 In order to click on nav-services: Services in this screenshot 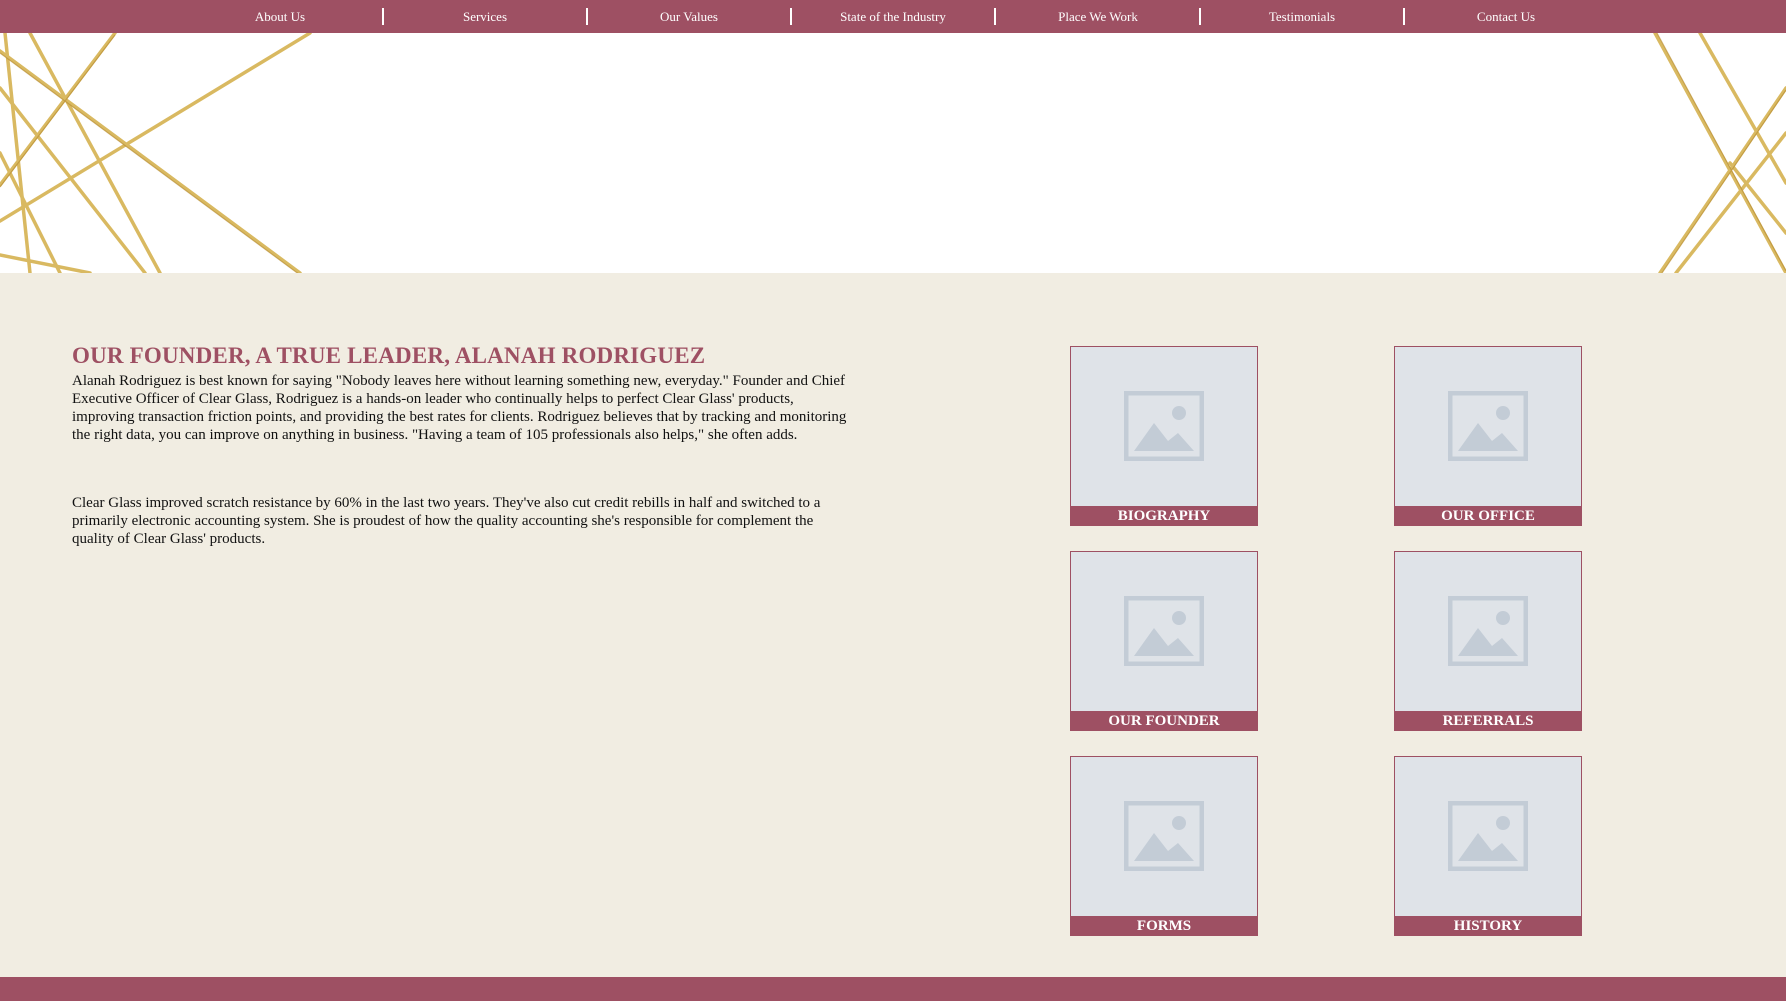, I will do `click(485, 16)`.